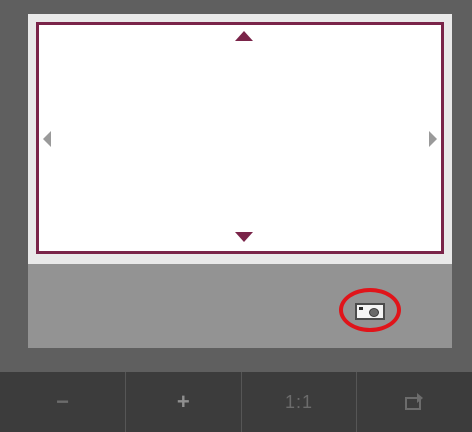 The image size is (472, 432). What do you see at coordinates (244, 237) in the screenshot?
I see `arrow-down-icon` at bounding box center [244, 237].